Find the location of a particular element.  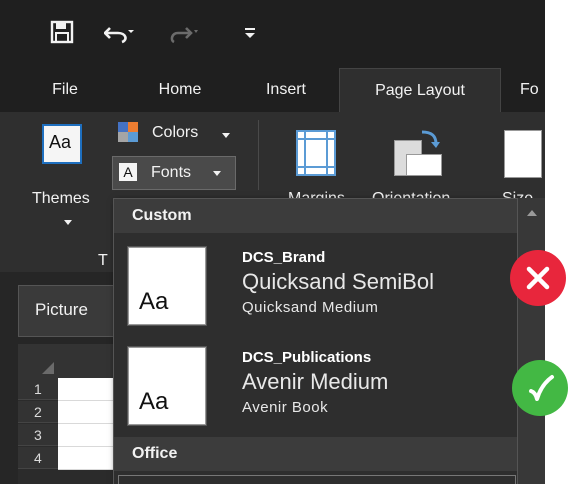

body-font-name: Quicksand Medium is located at coordinates (310, 307).